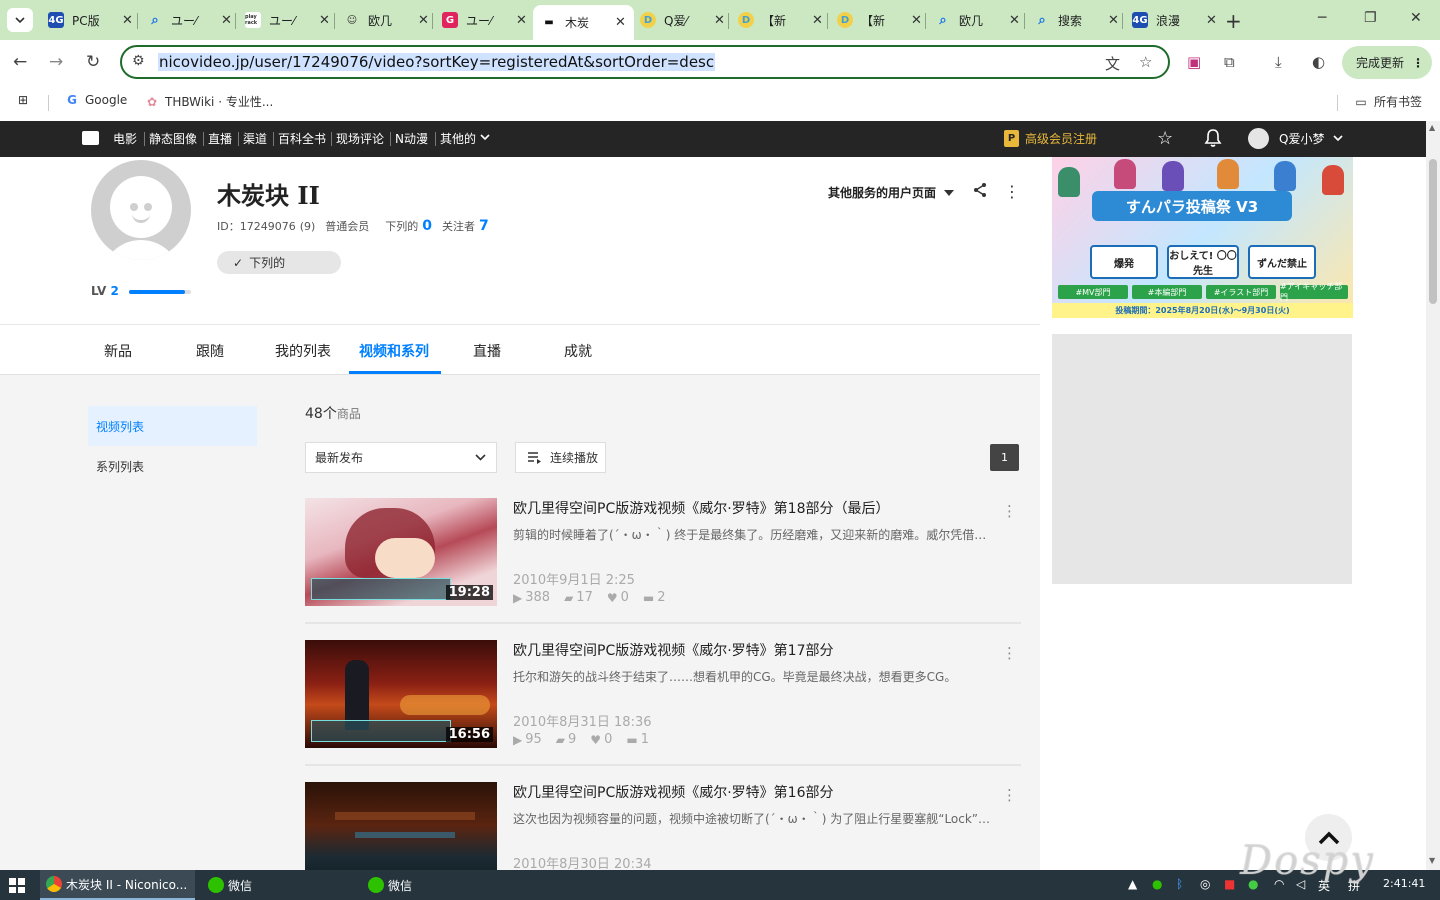 The image size is (1440, 900). I want to click on sitenav-item: 静态图像, so click(173, 138).